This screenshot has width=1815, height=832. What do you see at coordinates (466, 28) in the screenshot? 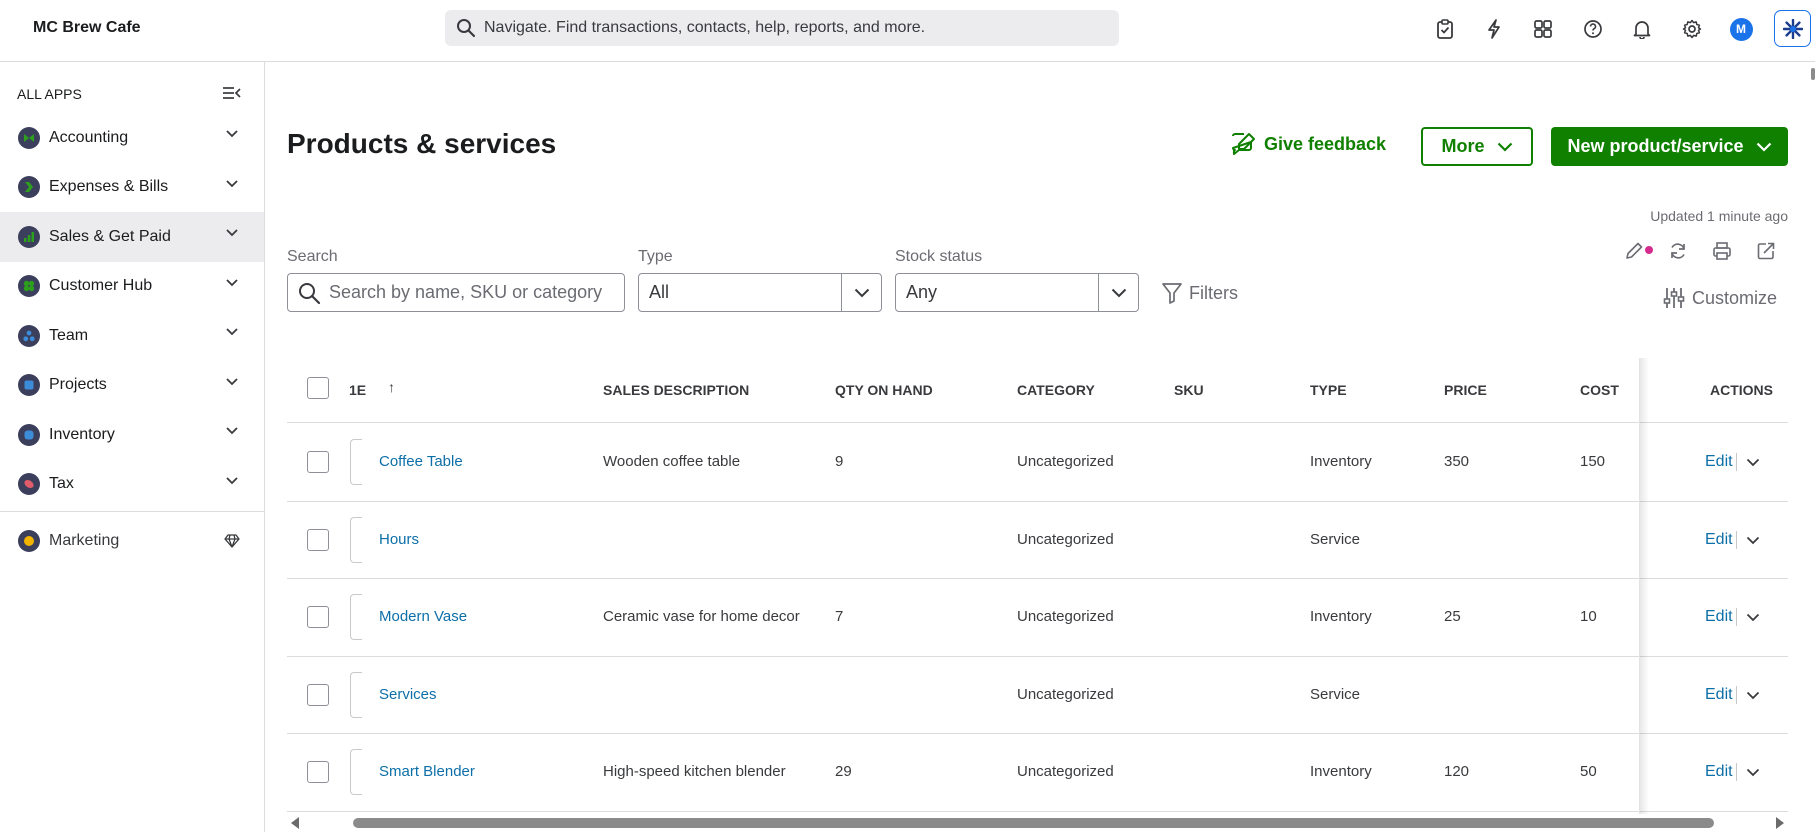
I see `search-icon` at bounding box center [466, 28].